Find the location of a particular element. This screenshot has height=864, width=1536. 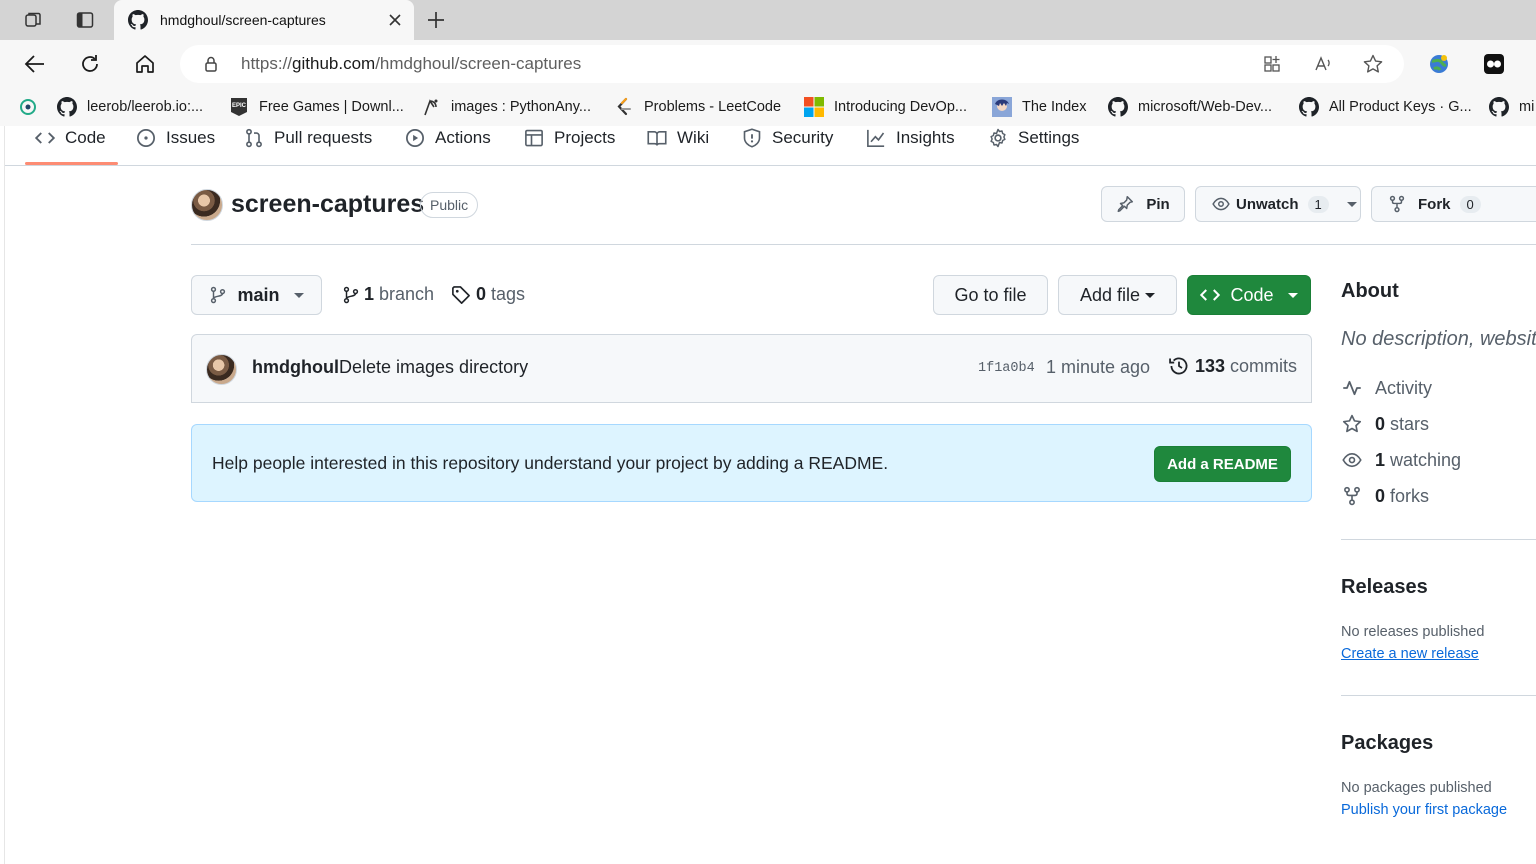

create-release-link: Create a new release is located at coordinates (1410, 654).